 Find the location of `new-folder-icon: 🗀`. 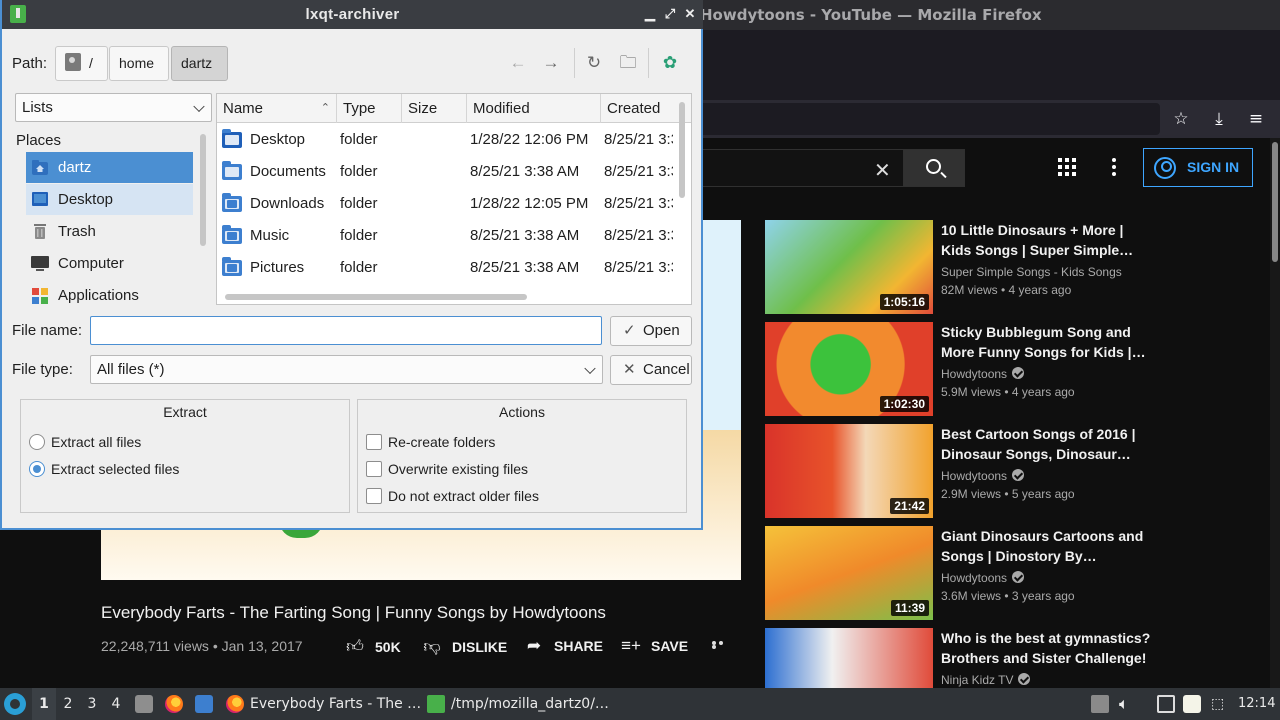

new-folder-icon: 🗀 is located at coordinates (628, 63).